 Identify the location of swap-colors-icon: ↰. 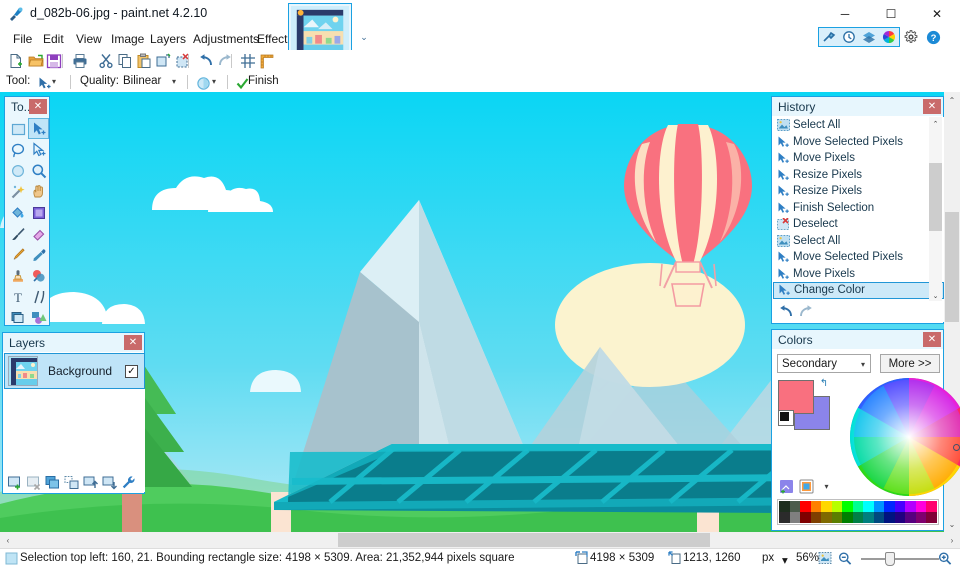
(824, 383).